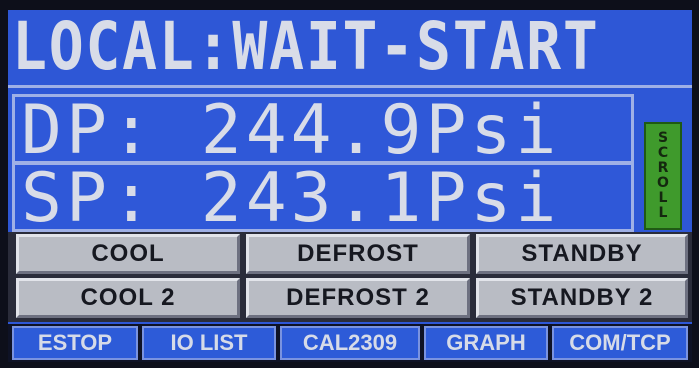 Image resolution: width=699 pixels, height=368 pixels. I want to click on cool-button: COOL, so click(128, 254).